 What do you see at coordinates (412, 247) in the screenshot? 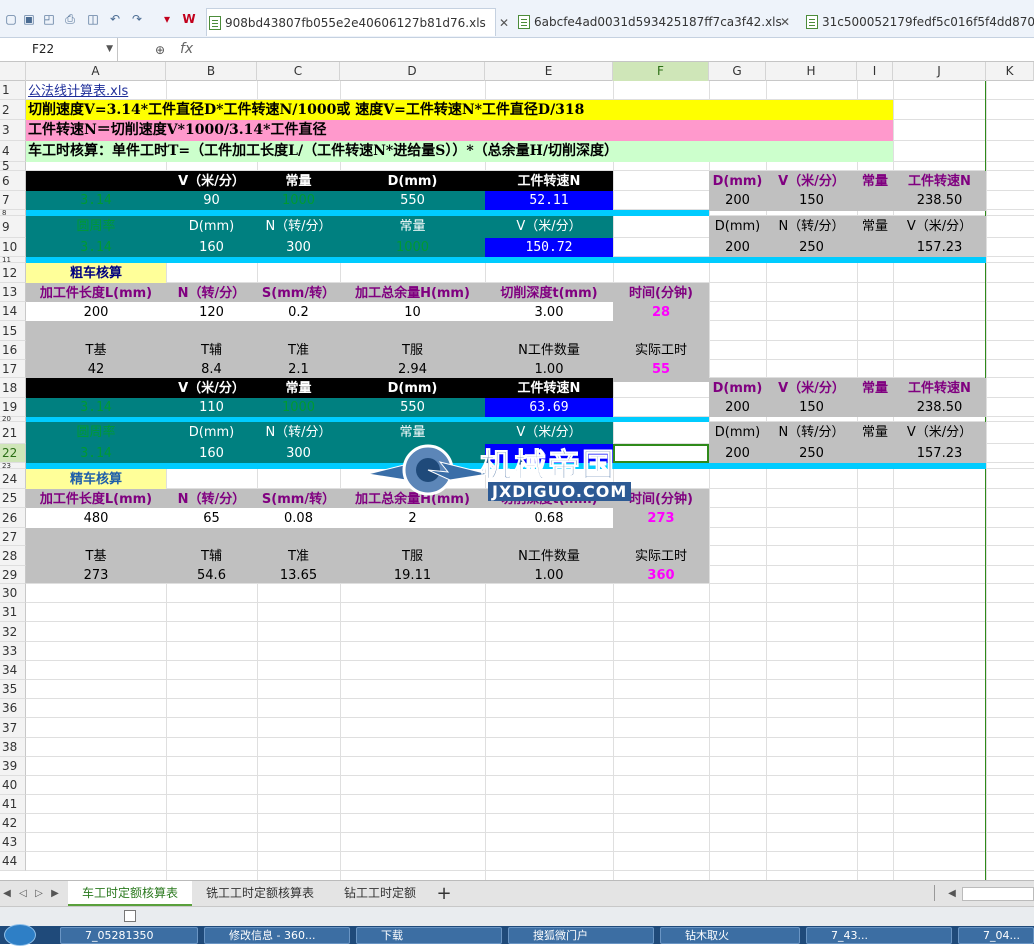
I see `cell: 1000` at bounding box center [412, 247].